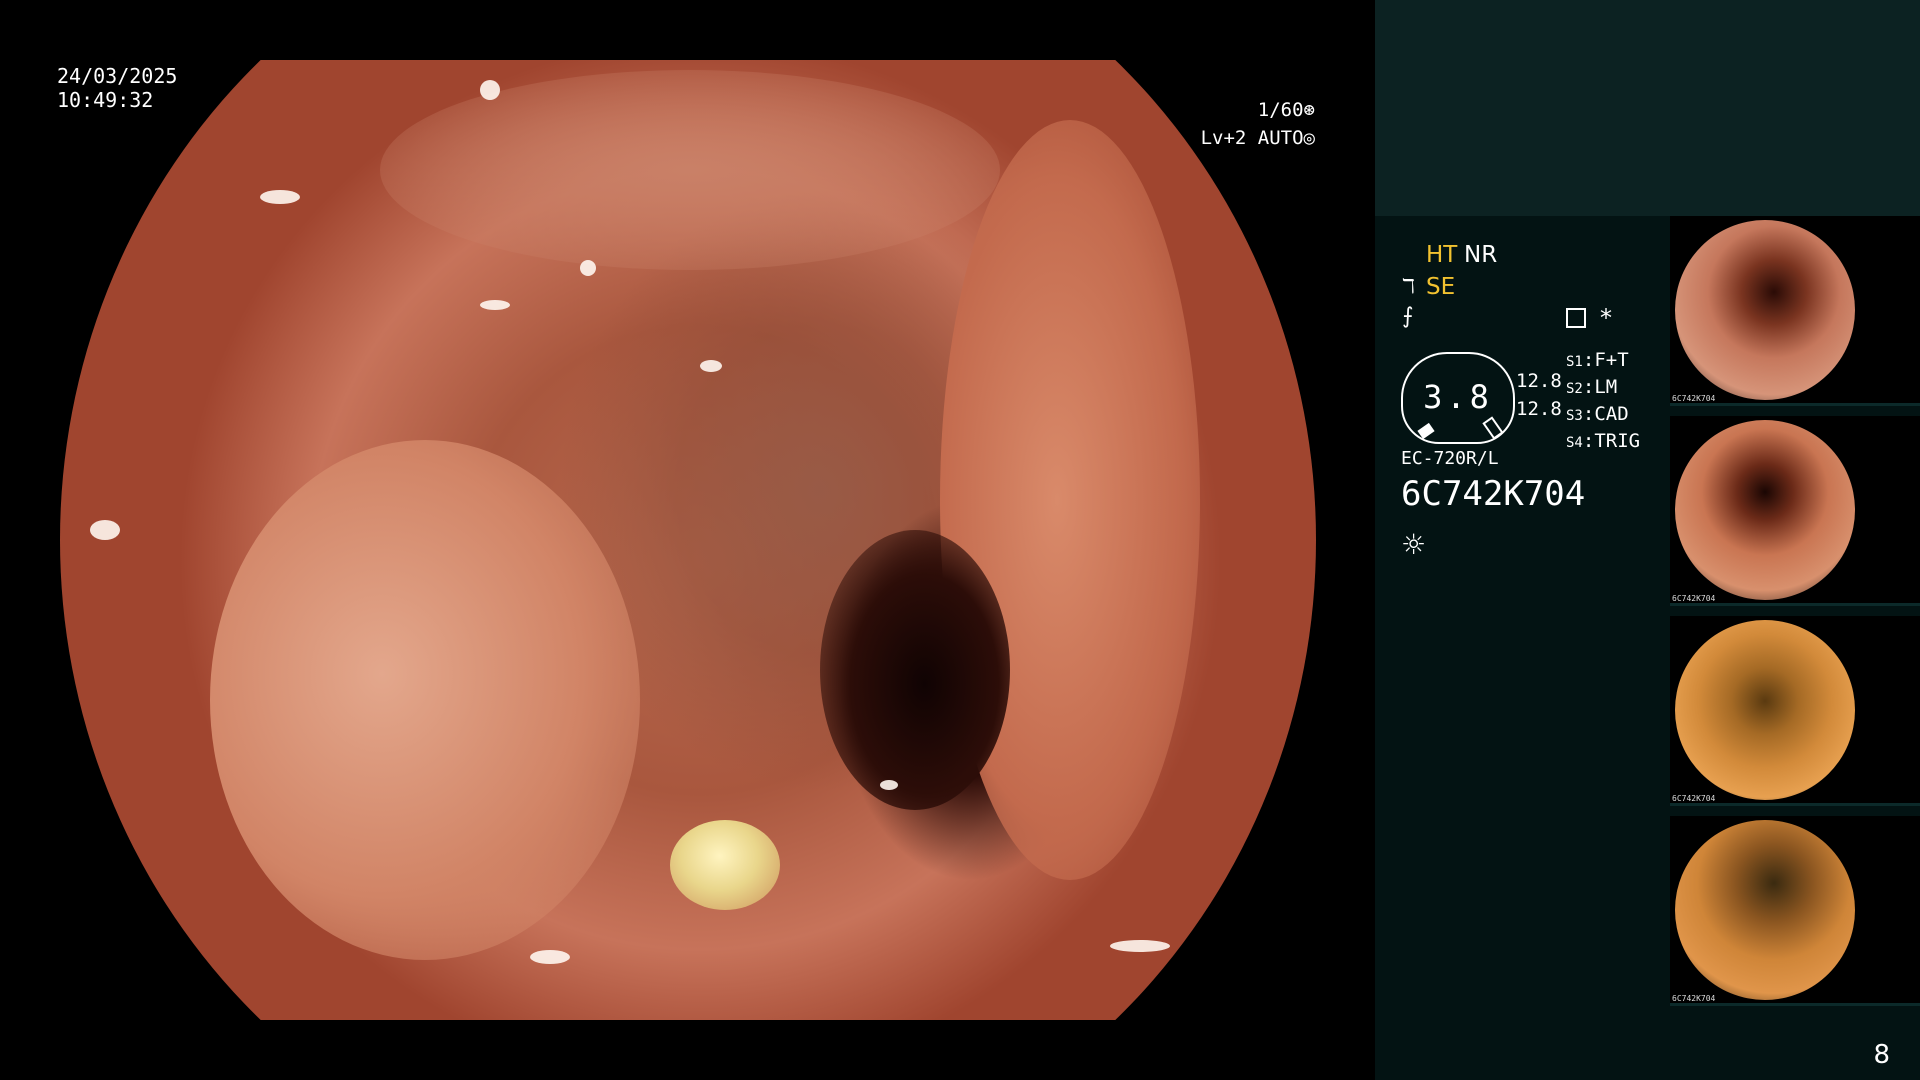 The height and width of the screenshot is (1080, 1920). What do you see at coordinates (1426, 431) in the screenshot?
I see `gauge-left-marker` at bounding box center [1426, 431].